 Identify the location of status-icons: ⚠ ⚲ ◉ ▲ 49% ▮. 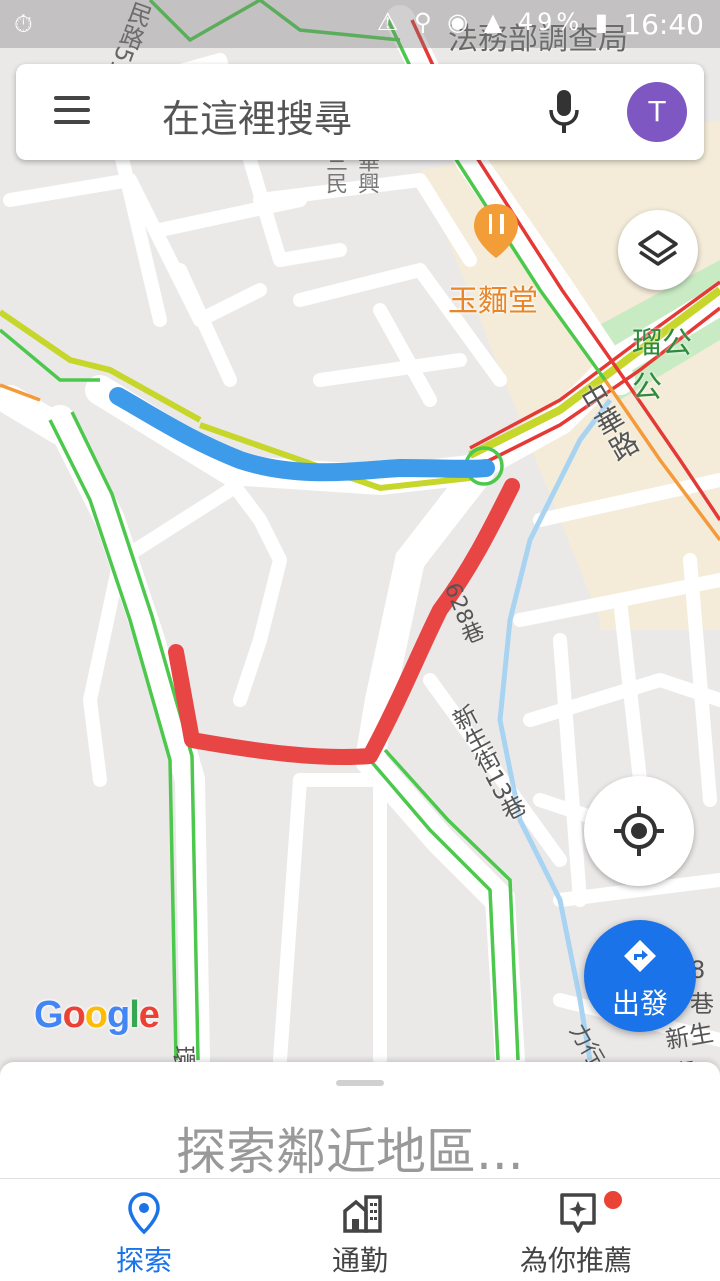
(494, 22).